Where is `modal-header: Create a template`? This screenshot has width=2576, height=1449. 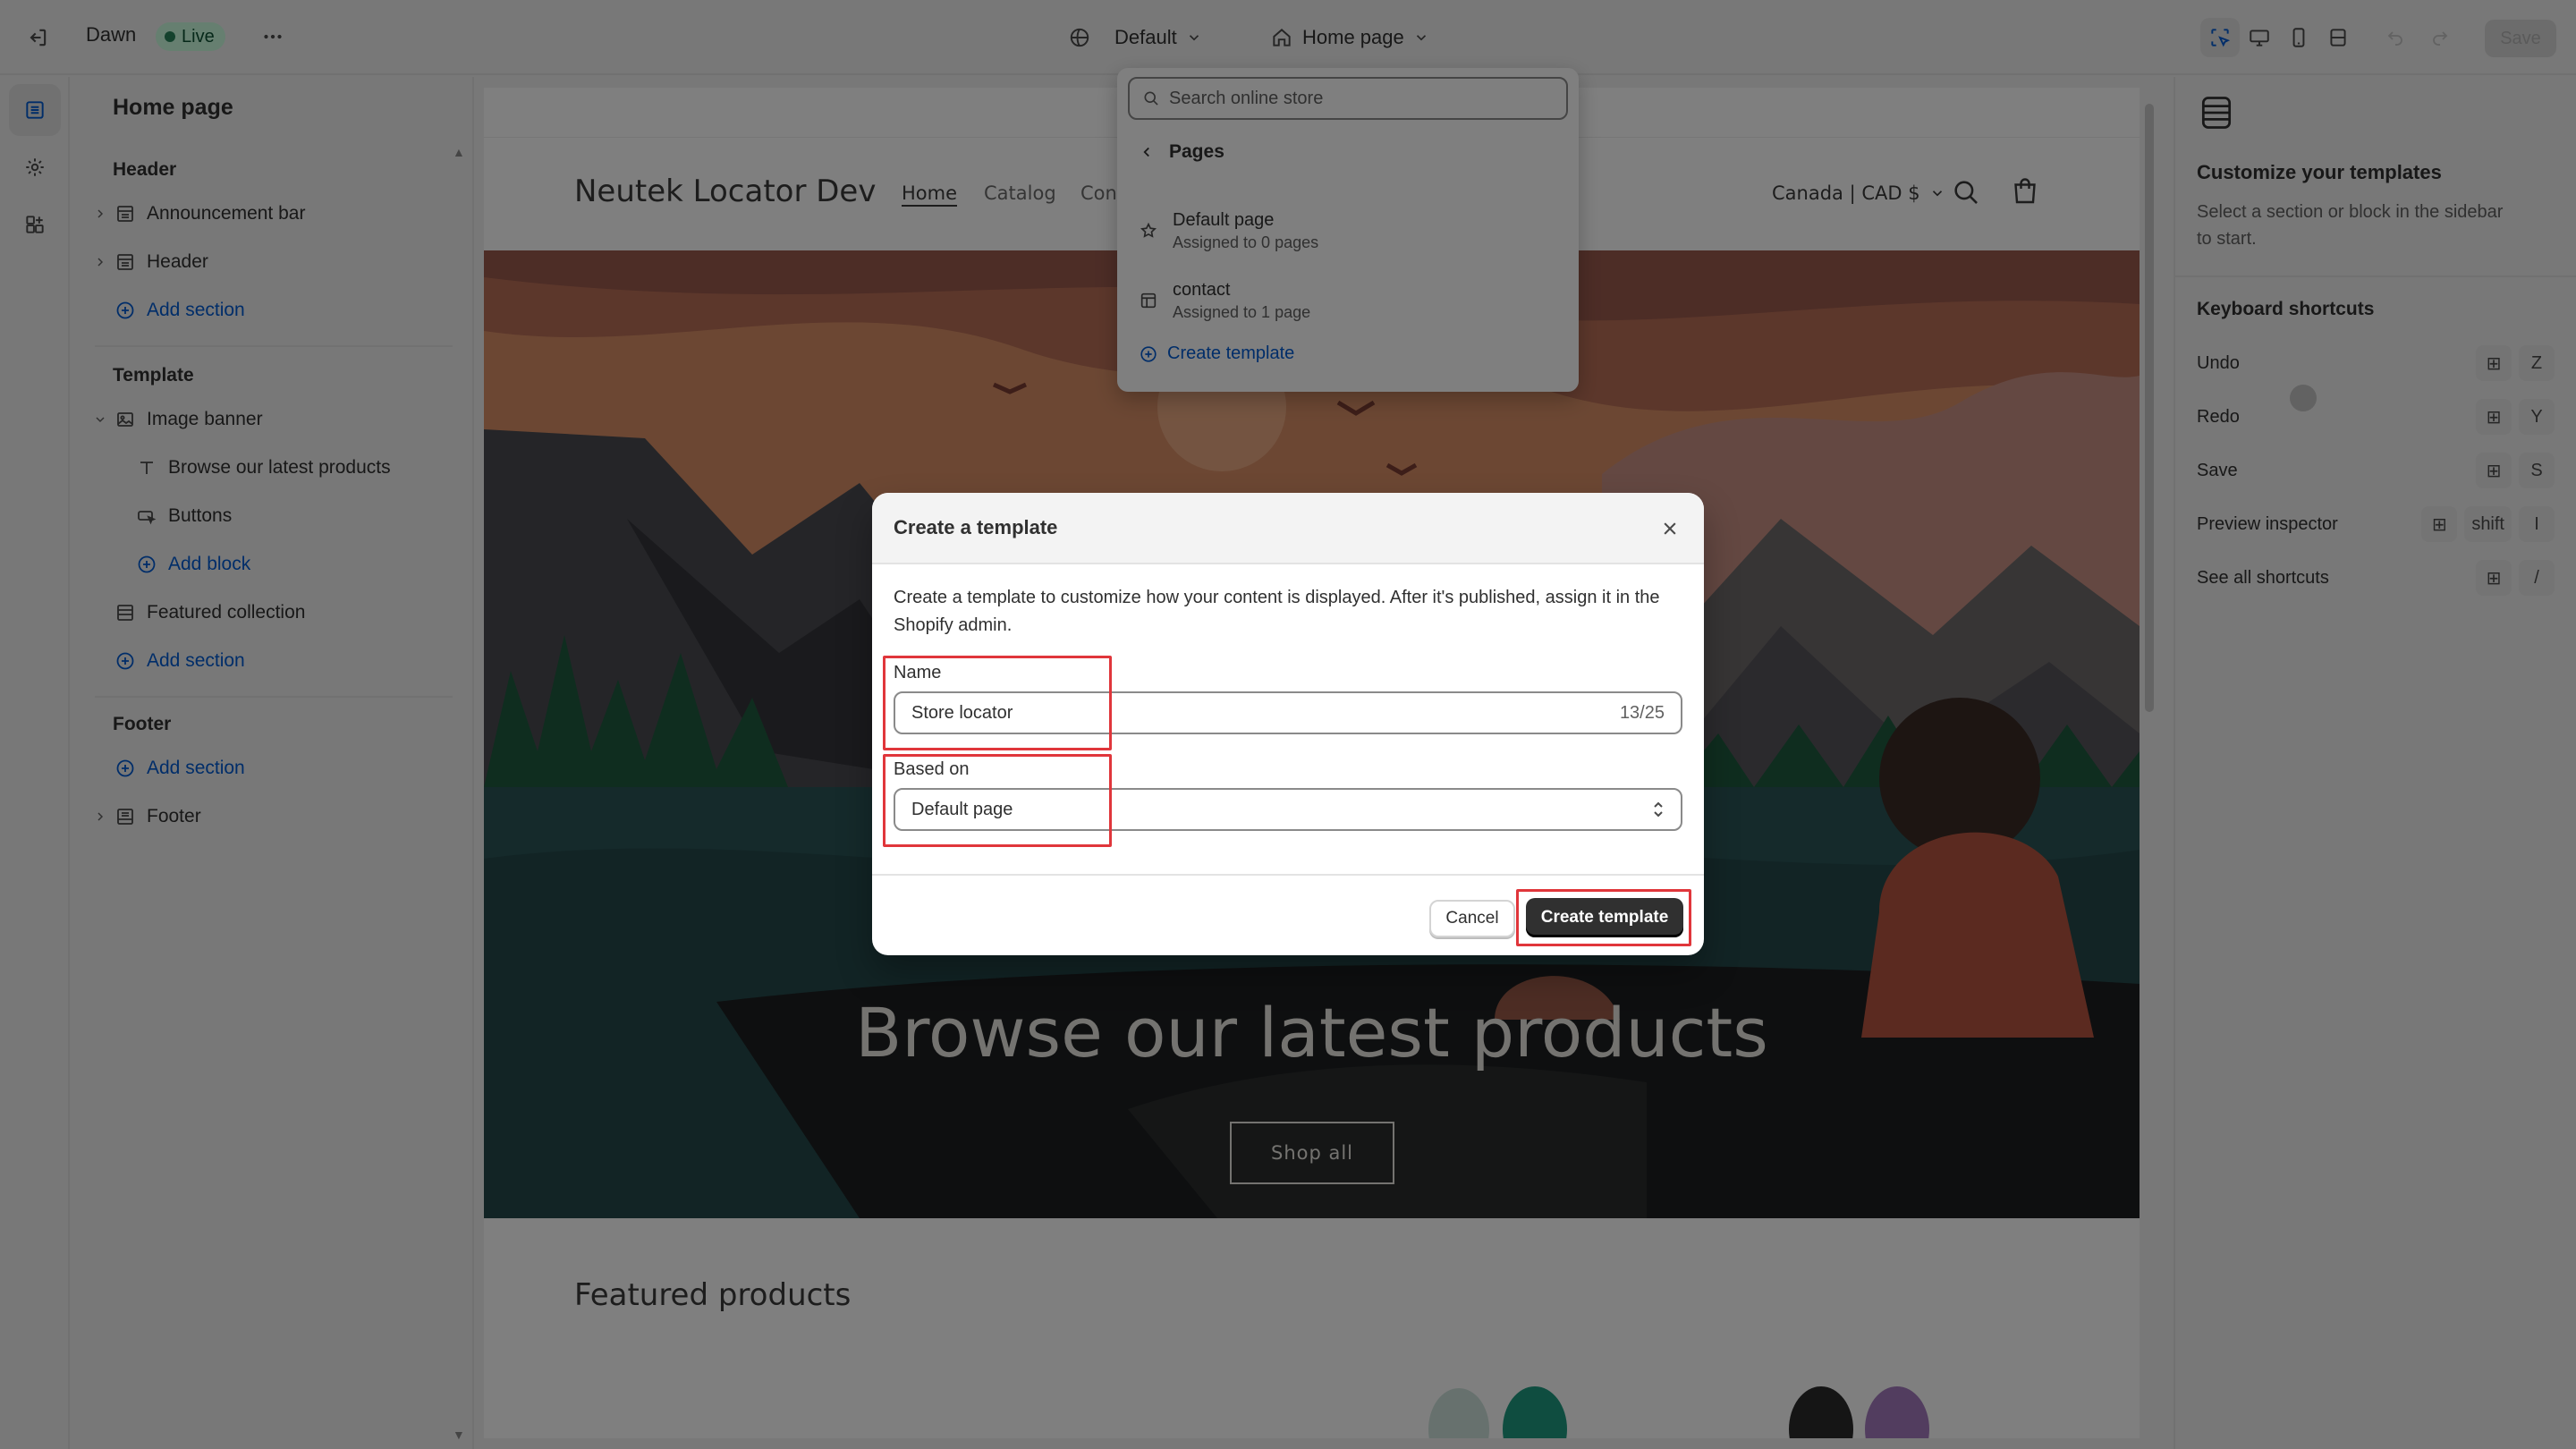
modal-header: Create a template is located at coordinates (1288, 528).